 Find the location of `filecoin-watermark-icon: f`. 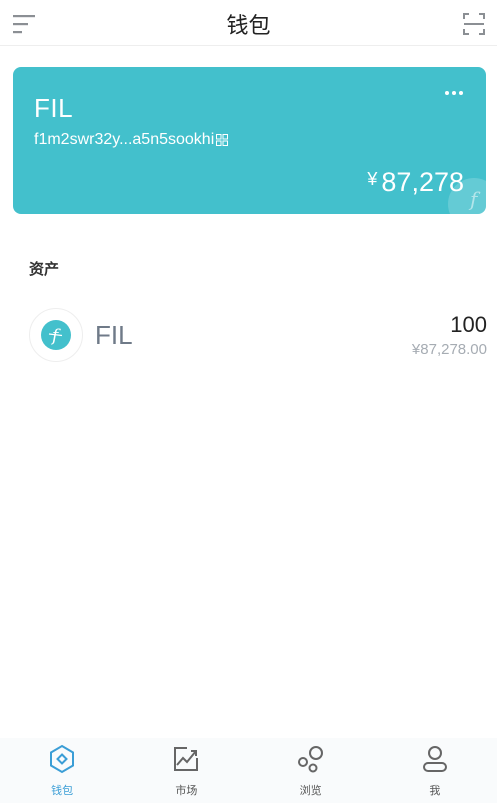

filecoin-watermark-icon: f is located at coordinates (467, 196).